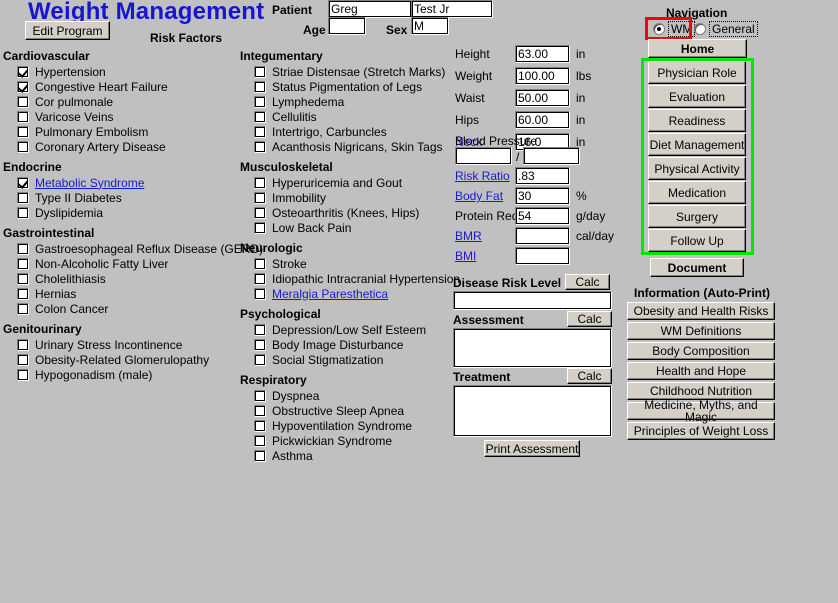  Describe the element at coordinates (126, 359) in the screenshot. I see `risk-item-obesity-related-glomerulopathy: Obesity-Related Glomerulopathy` at that location.